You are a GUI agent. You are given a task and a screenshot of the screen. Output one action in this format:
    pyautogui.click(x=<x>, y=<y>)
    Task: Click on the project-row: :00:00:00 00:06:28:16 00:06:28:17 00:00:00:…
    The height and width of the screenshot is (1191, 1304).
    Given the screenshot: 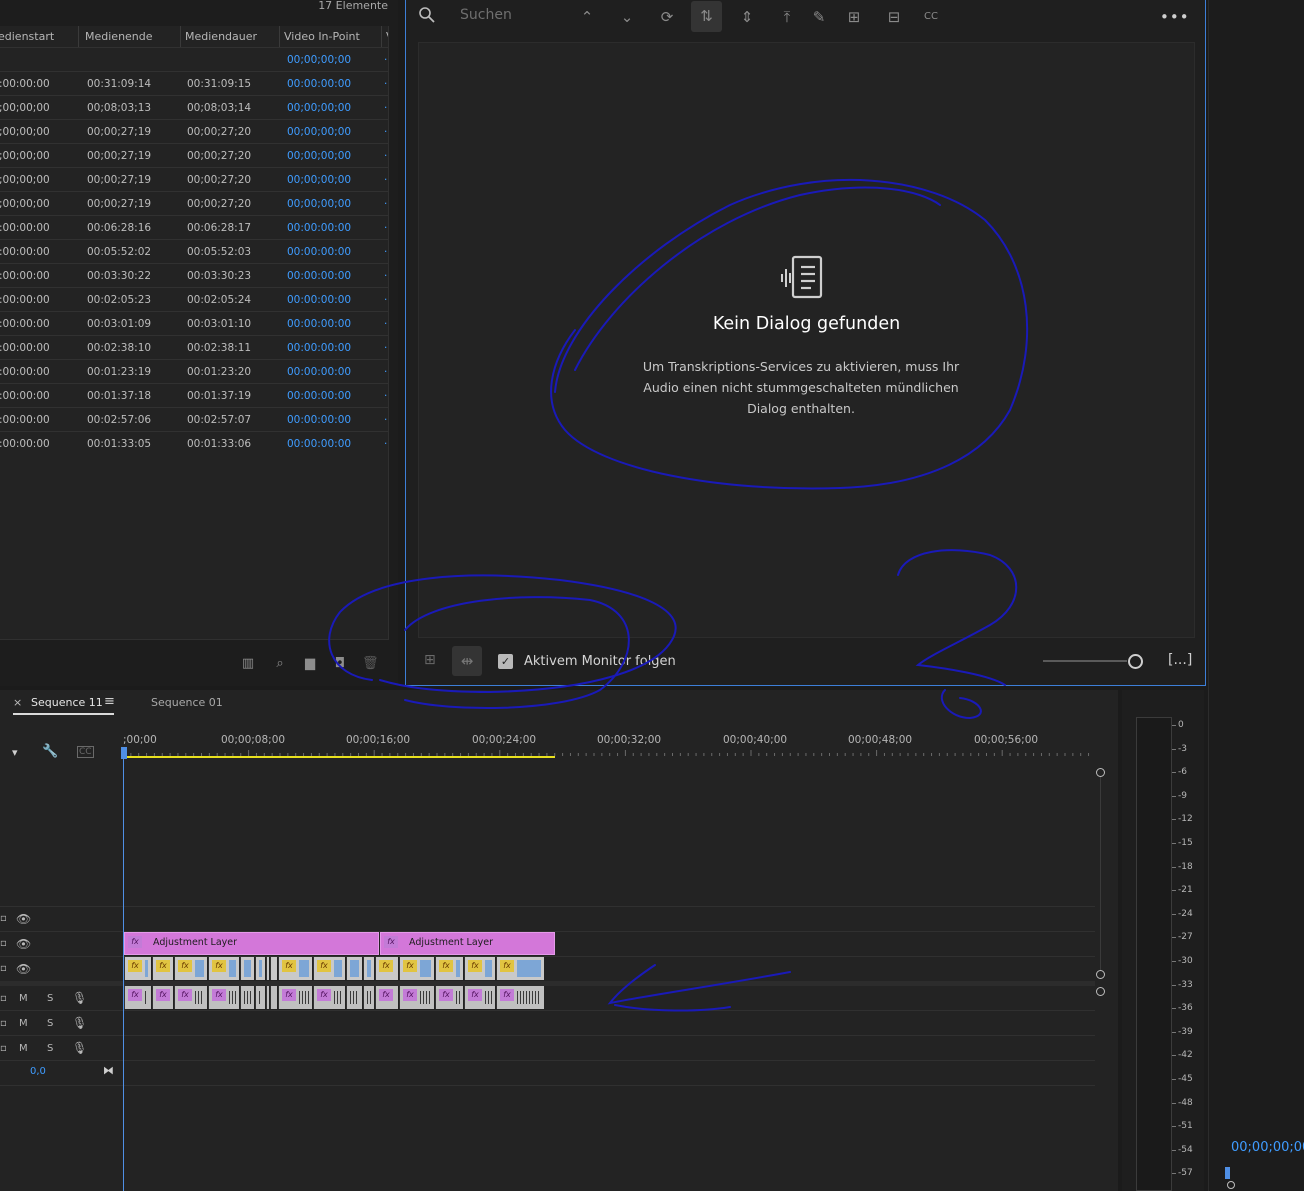 What is the action you would take?
    pyautogui.click(x=194, y=227)
    